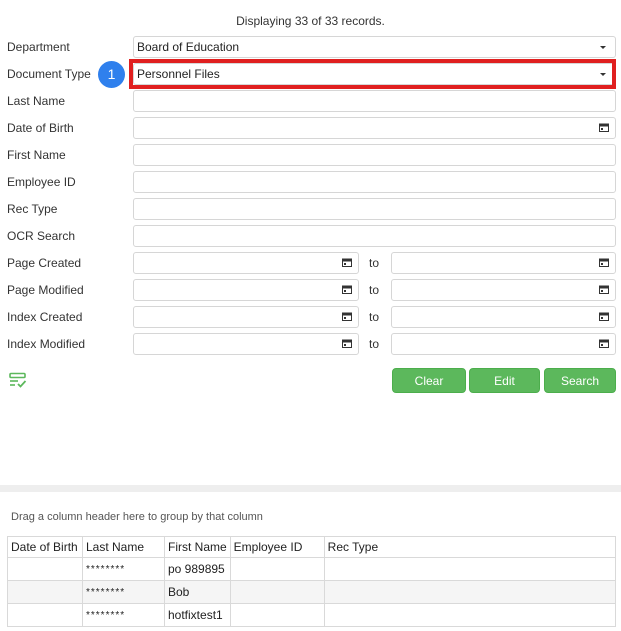 Image resolution: width=621 pixels, height=631 pixels. Describe the element at coordinates (41, 236) in the screenshot. I see `ocr-search-label: OCR Search` at that location.